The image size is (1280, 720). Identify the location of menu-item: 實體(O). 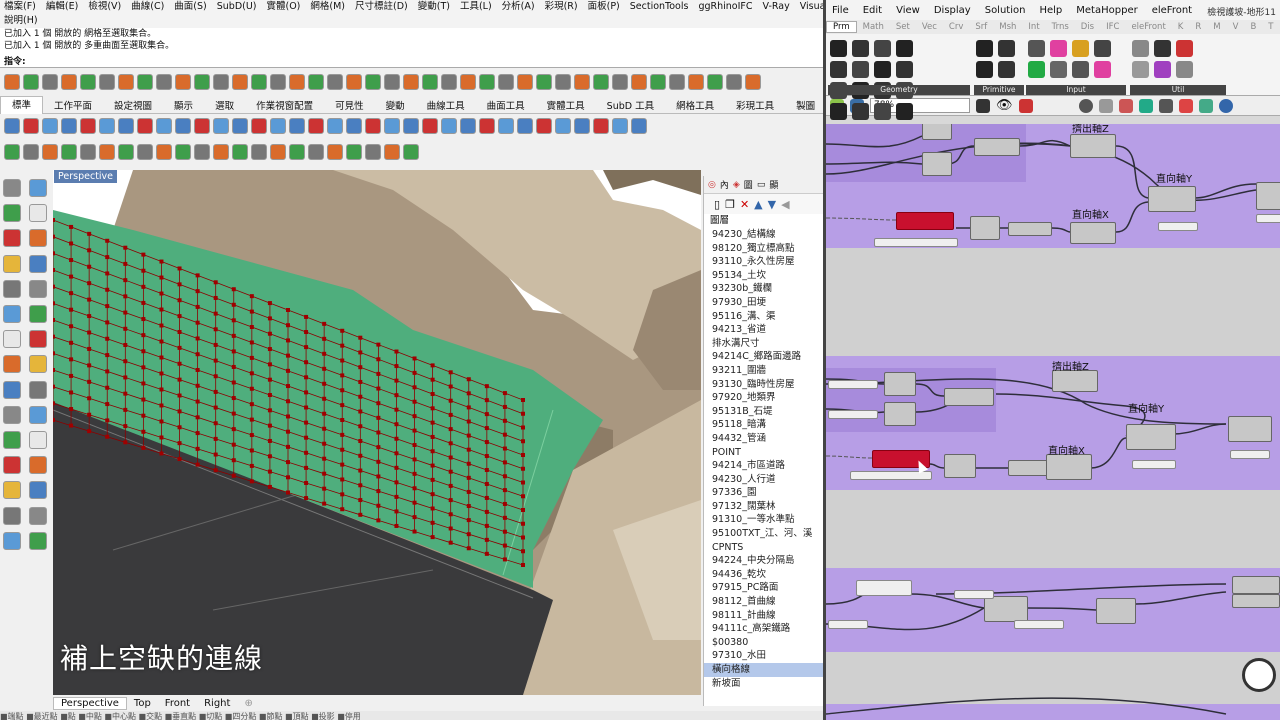
(284, 6).